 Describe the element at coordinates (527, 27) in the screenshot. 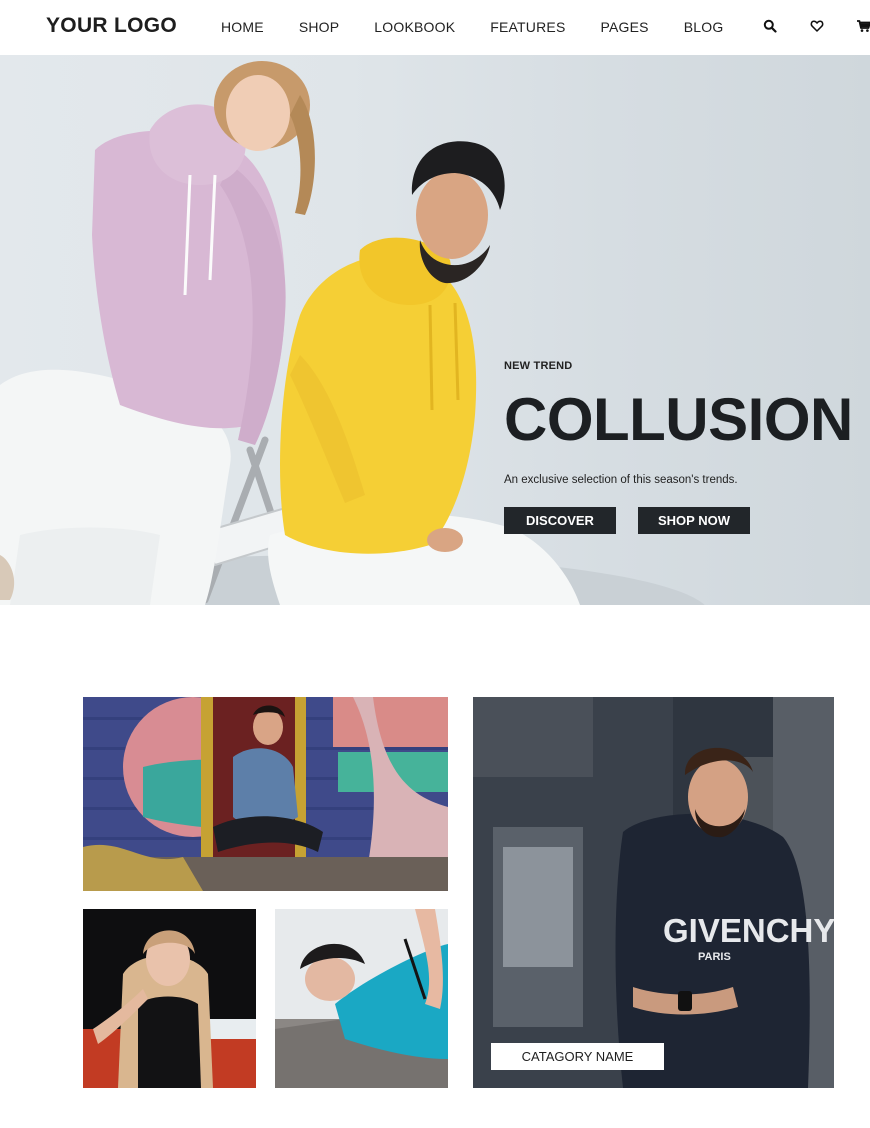

I see `nav-features: FEATURES` at that location.